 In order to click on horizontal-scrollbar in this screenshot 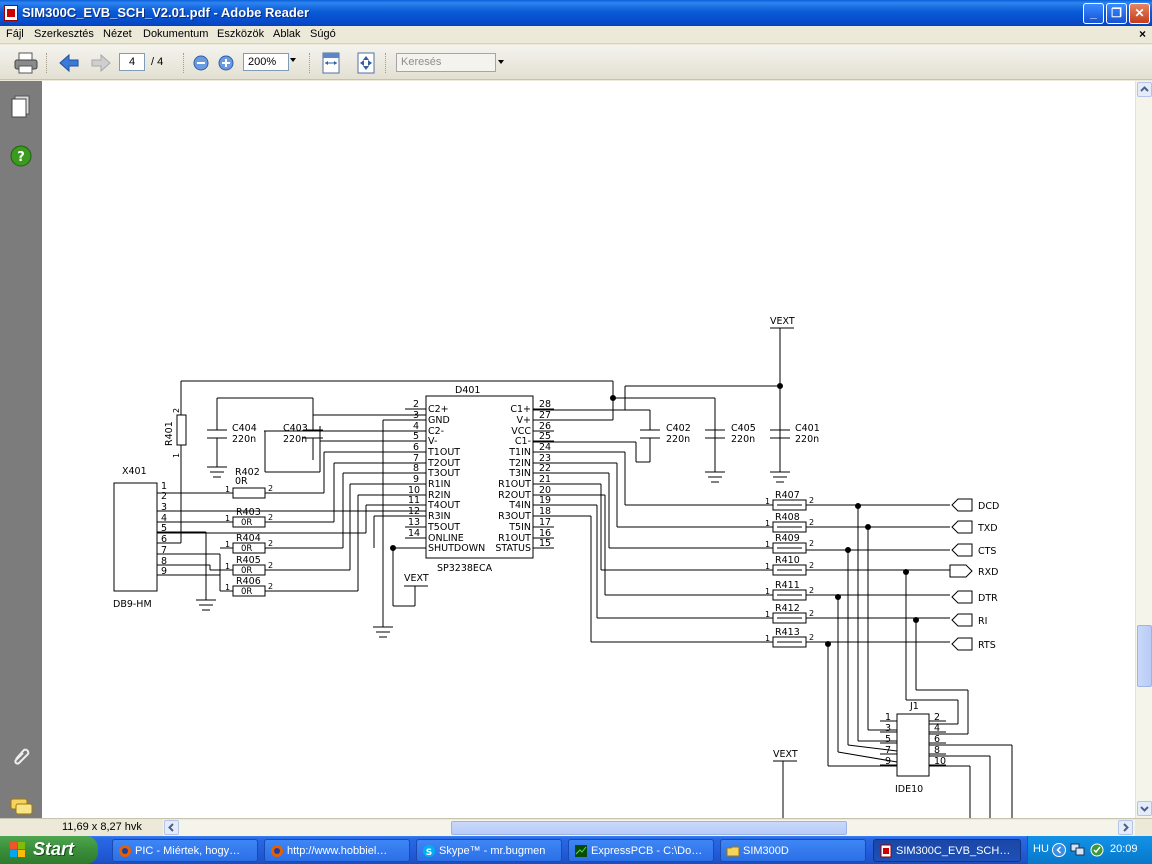, I will do `click(649, 828)`.